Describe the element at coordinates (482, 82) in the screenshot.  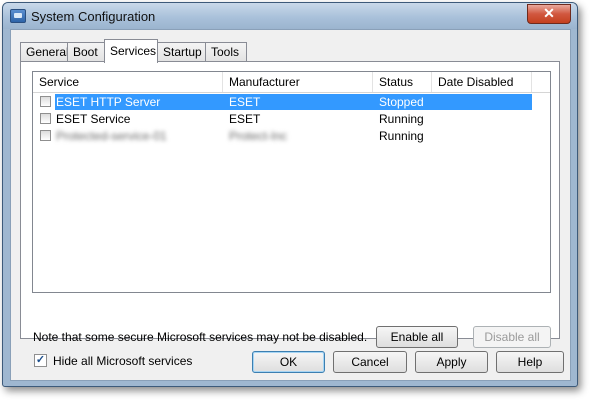
I see `column-date-disabled: Date Disabled` at that location.